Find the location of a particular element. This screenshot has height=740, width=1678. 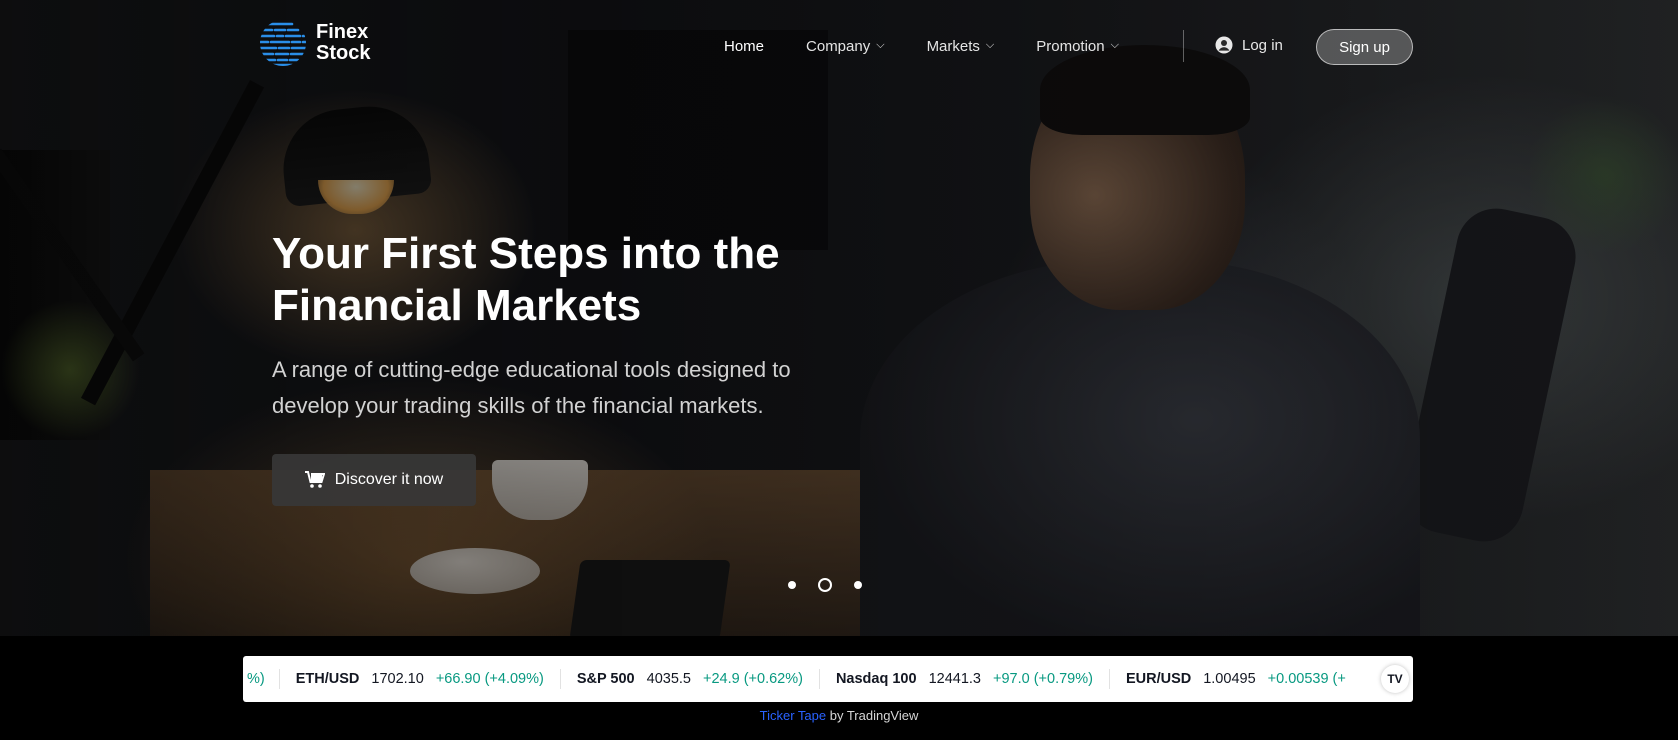

signup-label: Sign up is located at coordinates (1364, 47).